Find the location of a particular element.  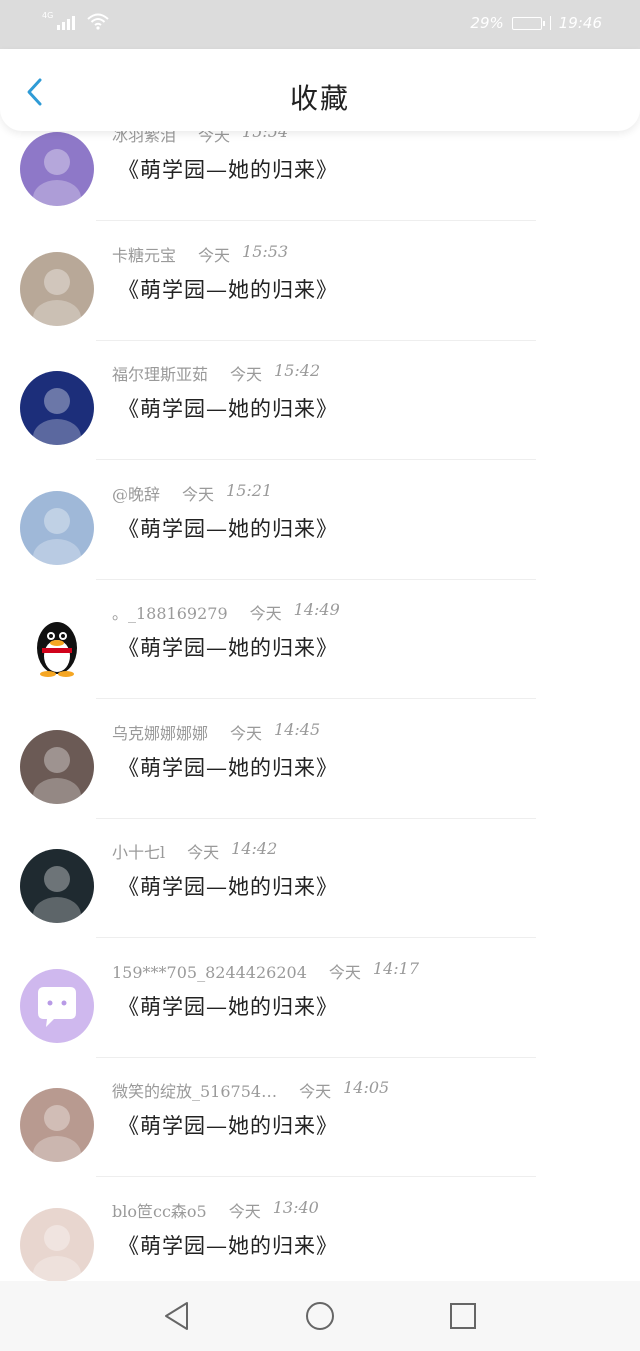

list-item: @晚辞 今天 15:21 《萌学园—她的归来》 is located at coordinates (320, 539).